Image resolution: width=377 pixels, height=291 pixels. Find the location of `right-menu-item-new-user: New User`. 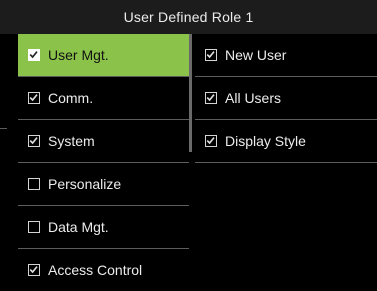

right-menu-item-new-user: New User is located at coordinates (286, 55).